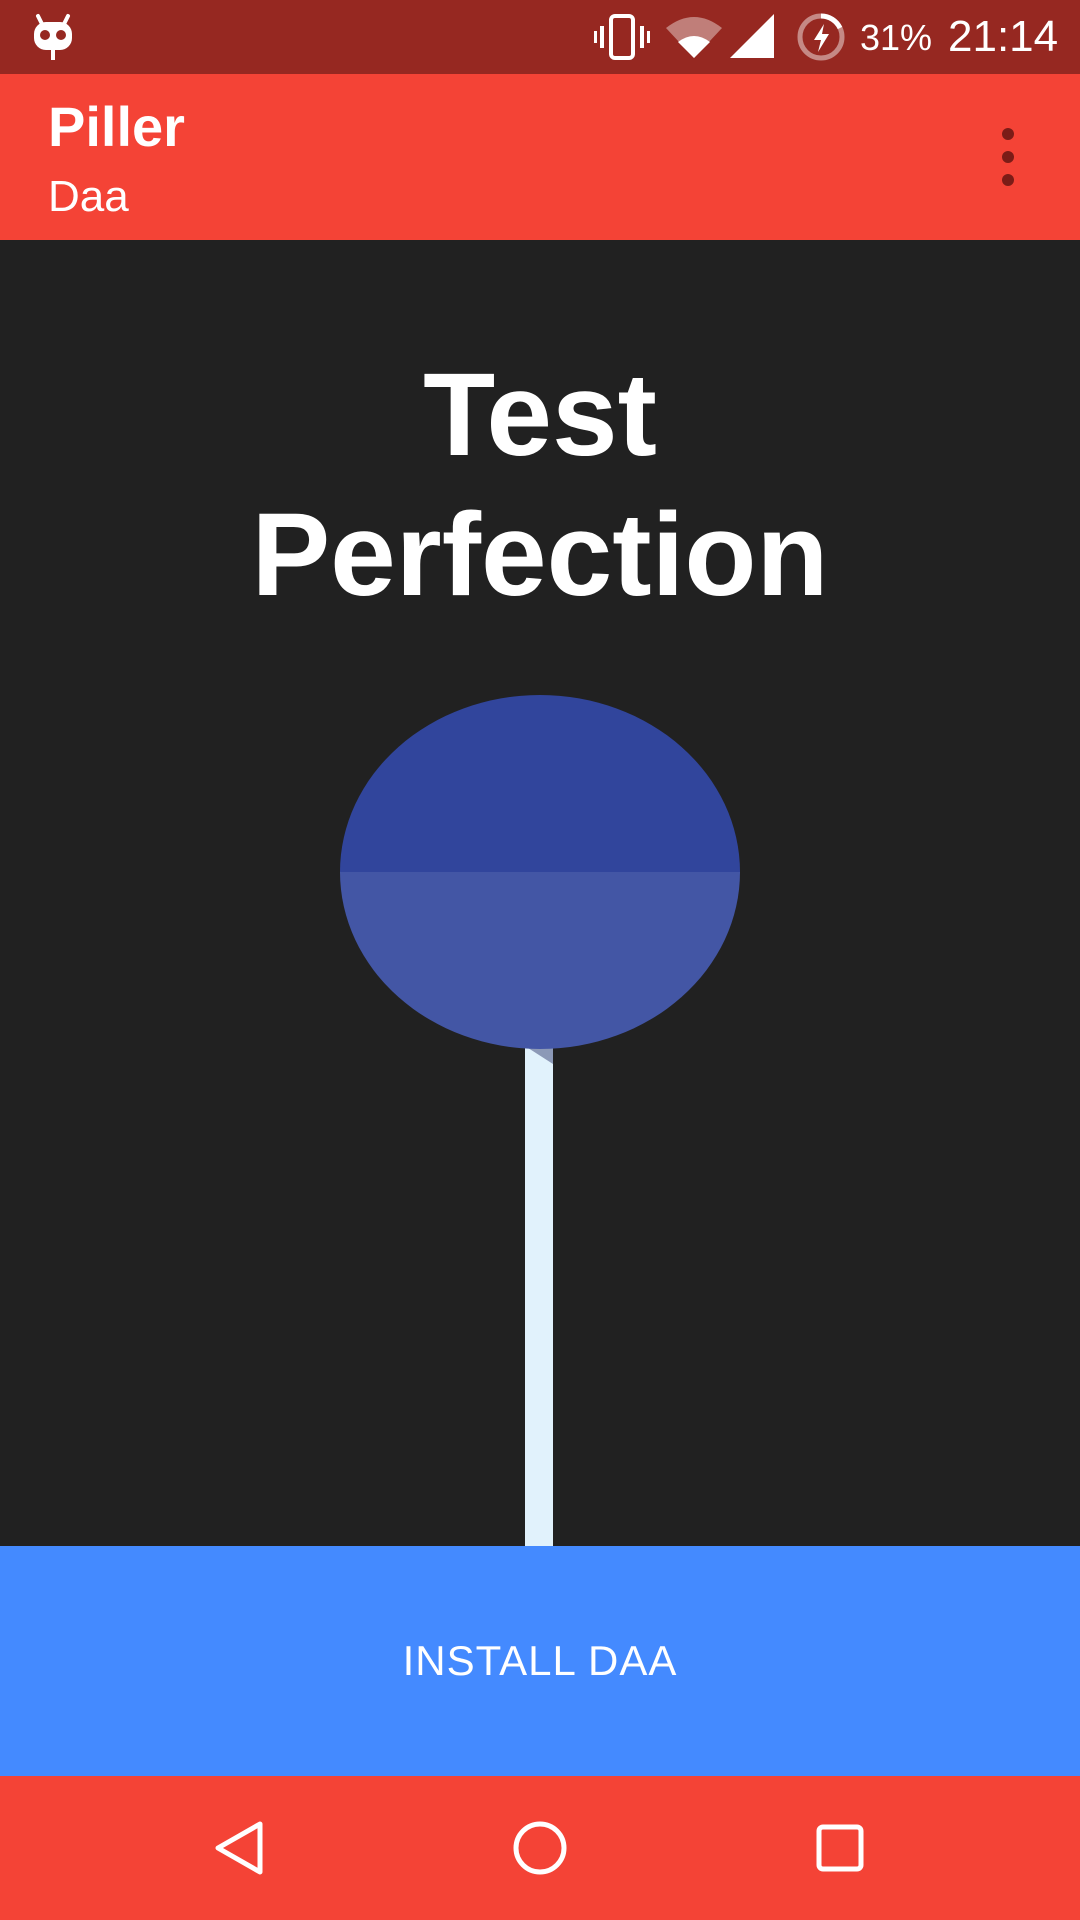 The image size is (1080, 1920). I want to click on navigation-bar, so click(540, 1848).